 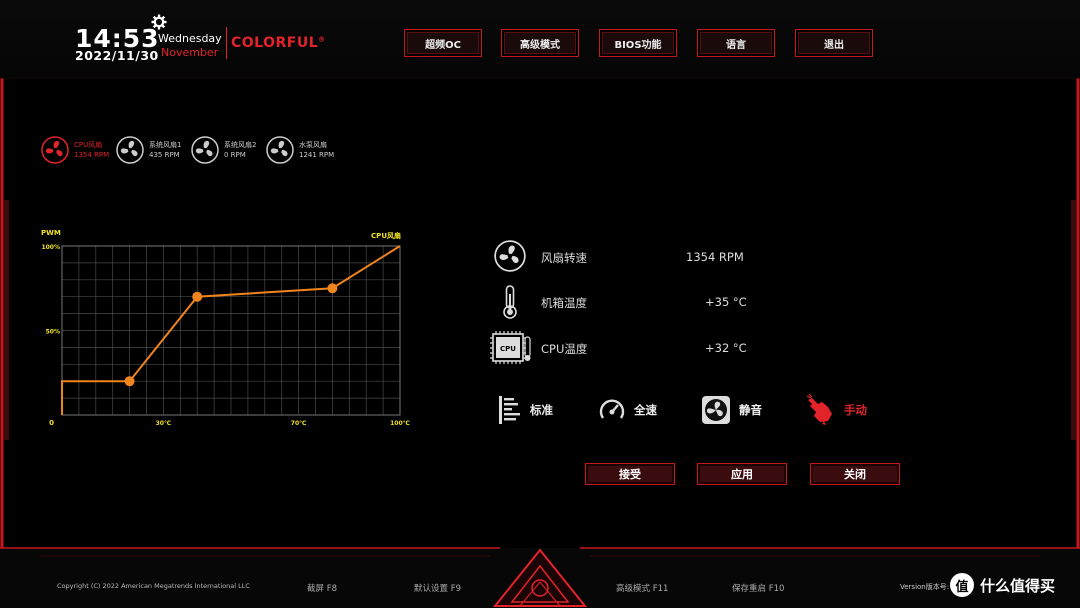 I want to click on case-temp-value: +35 °C, so click(x=726, y=302).